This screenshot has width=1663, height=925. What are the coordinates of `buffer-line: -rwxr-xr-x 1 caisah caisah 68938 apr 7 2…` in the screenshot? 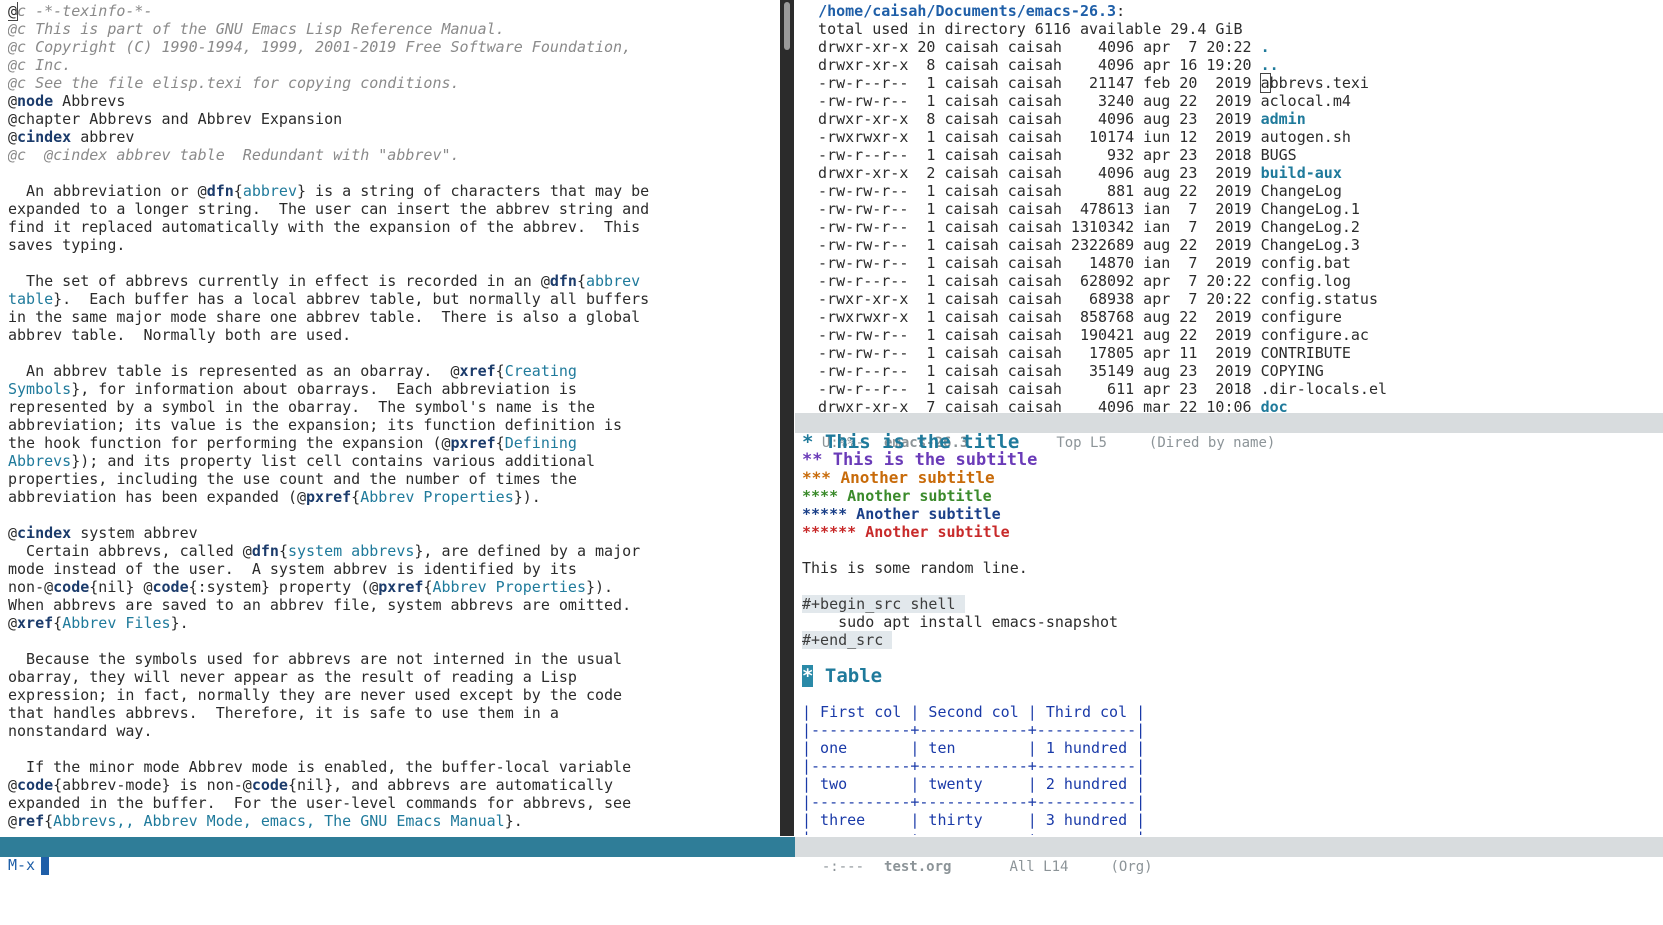 It's located at (1230, 299).